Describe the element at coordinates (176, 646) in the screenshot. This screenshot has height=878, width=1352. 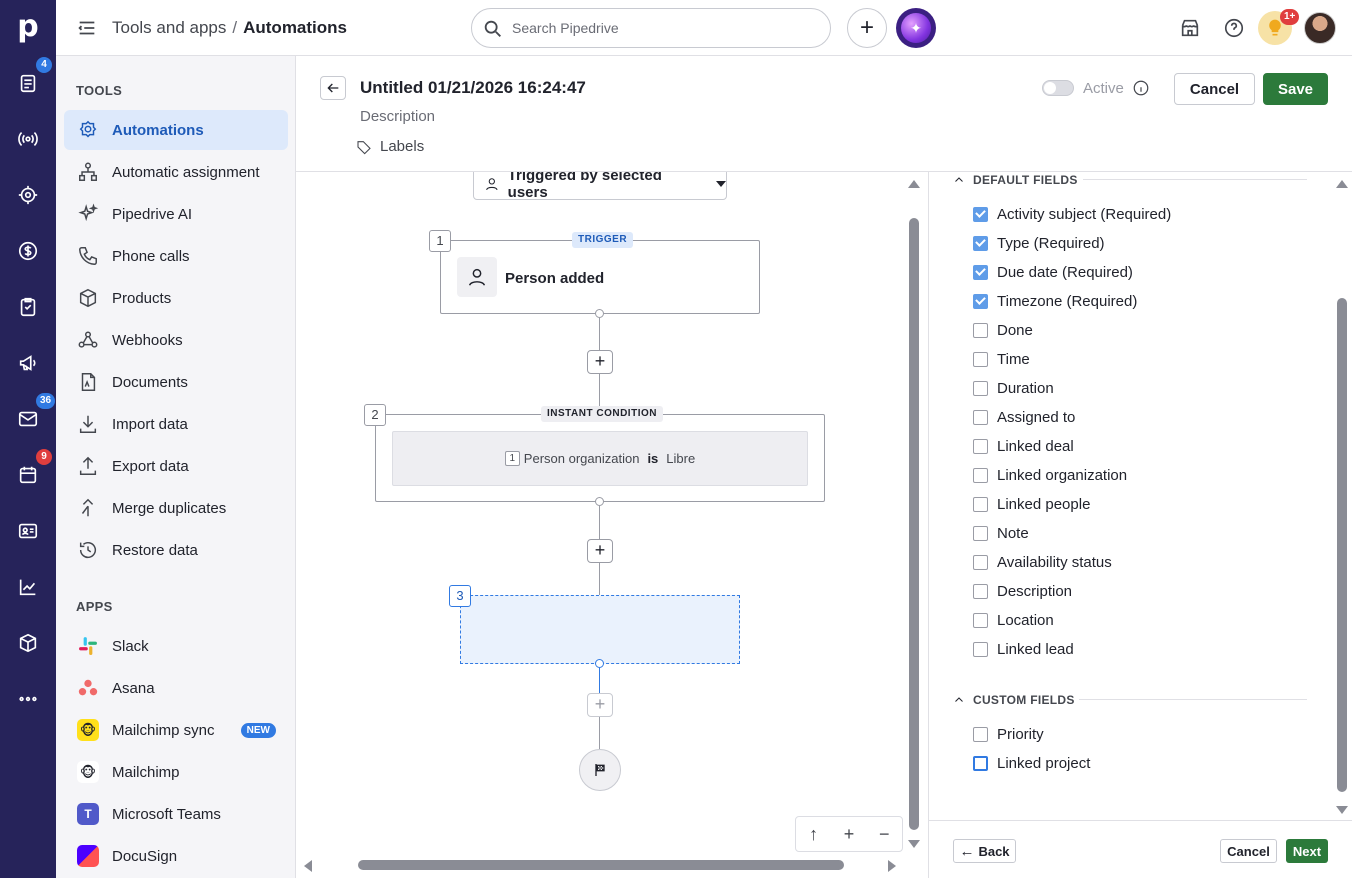
I see `sidebar-item-slack: Slack` at that location.